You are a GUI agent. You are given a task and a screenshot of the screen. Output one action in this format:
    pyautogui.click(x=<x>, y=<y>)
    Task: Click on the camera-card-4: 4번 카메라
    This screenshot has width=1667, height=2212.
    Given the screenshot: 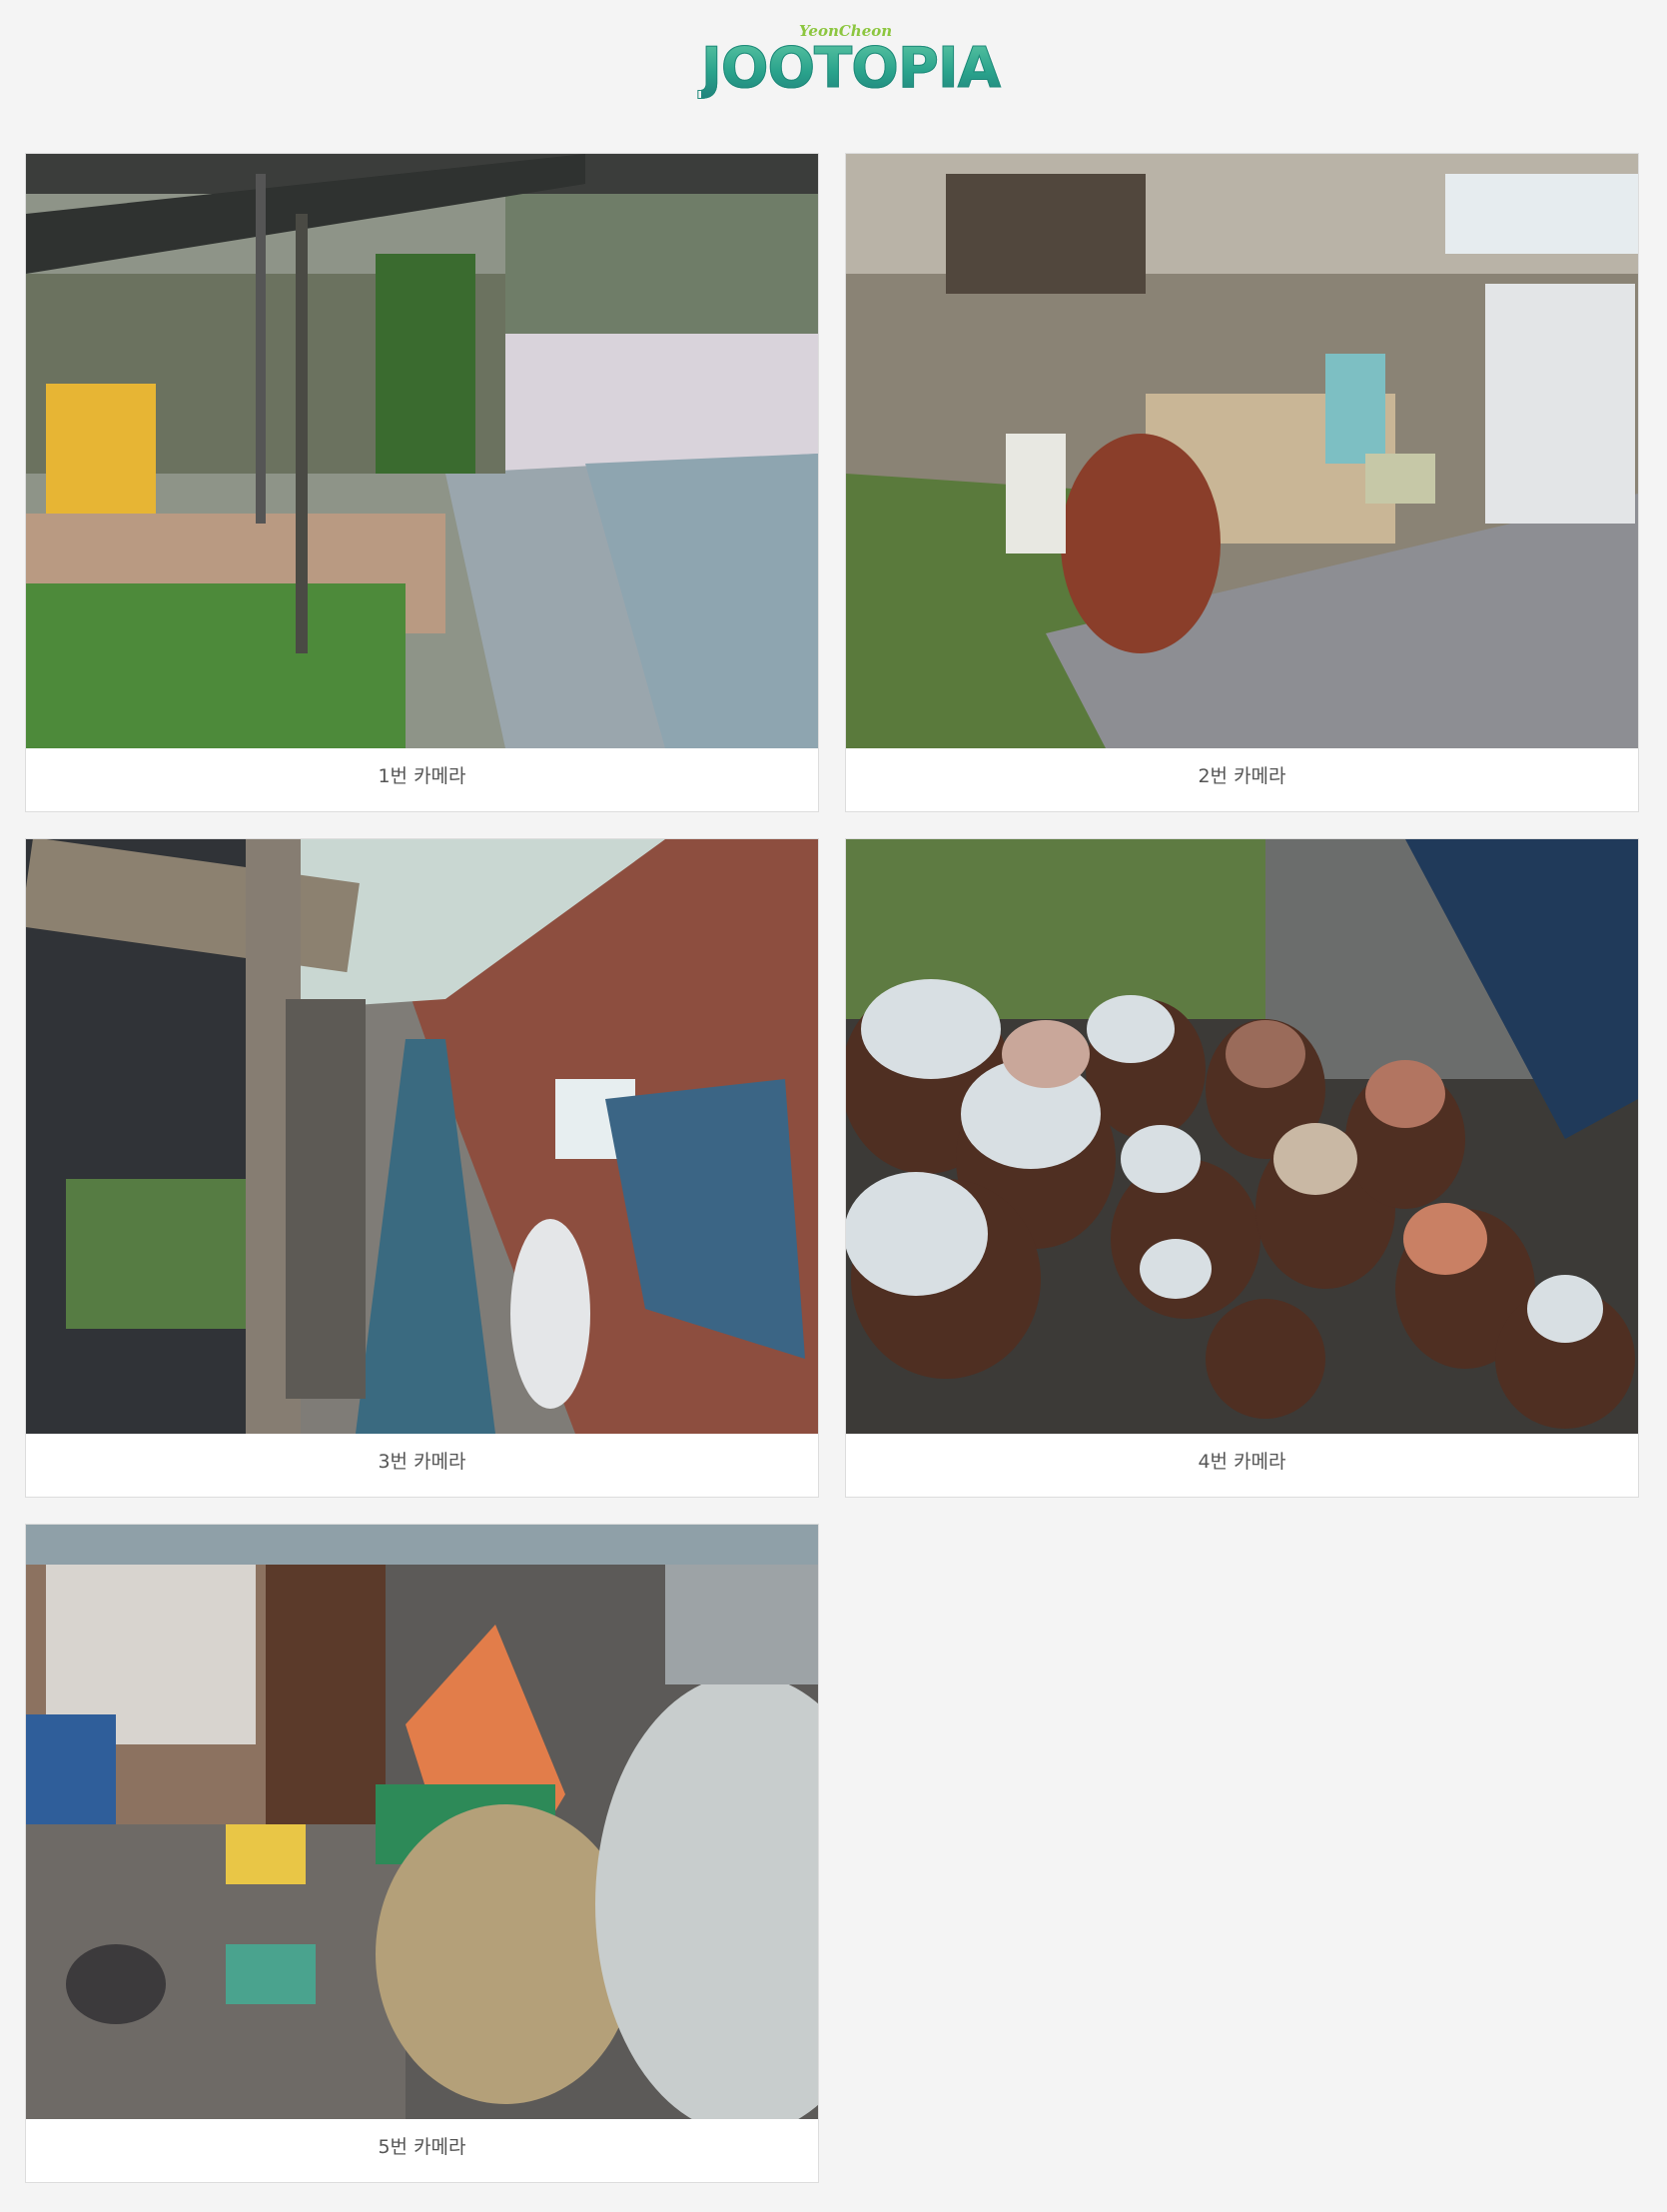 What is the action you would take?
    pyautogui.click(x=1242, y=1168)
    